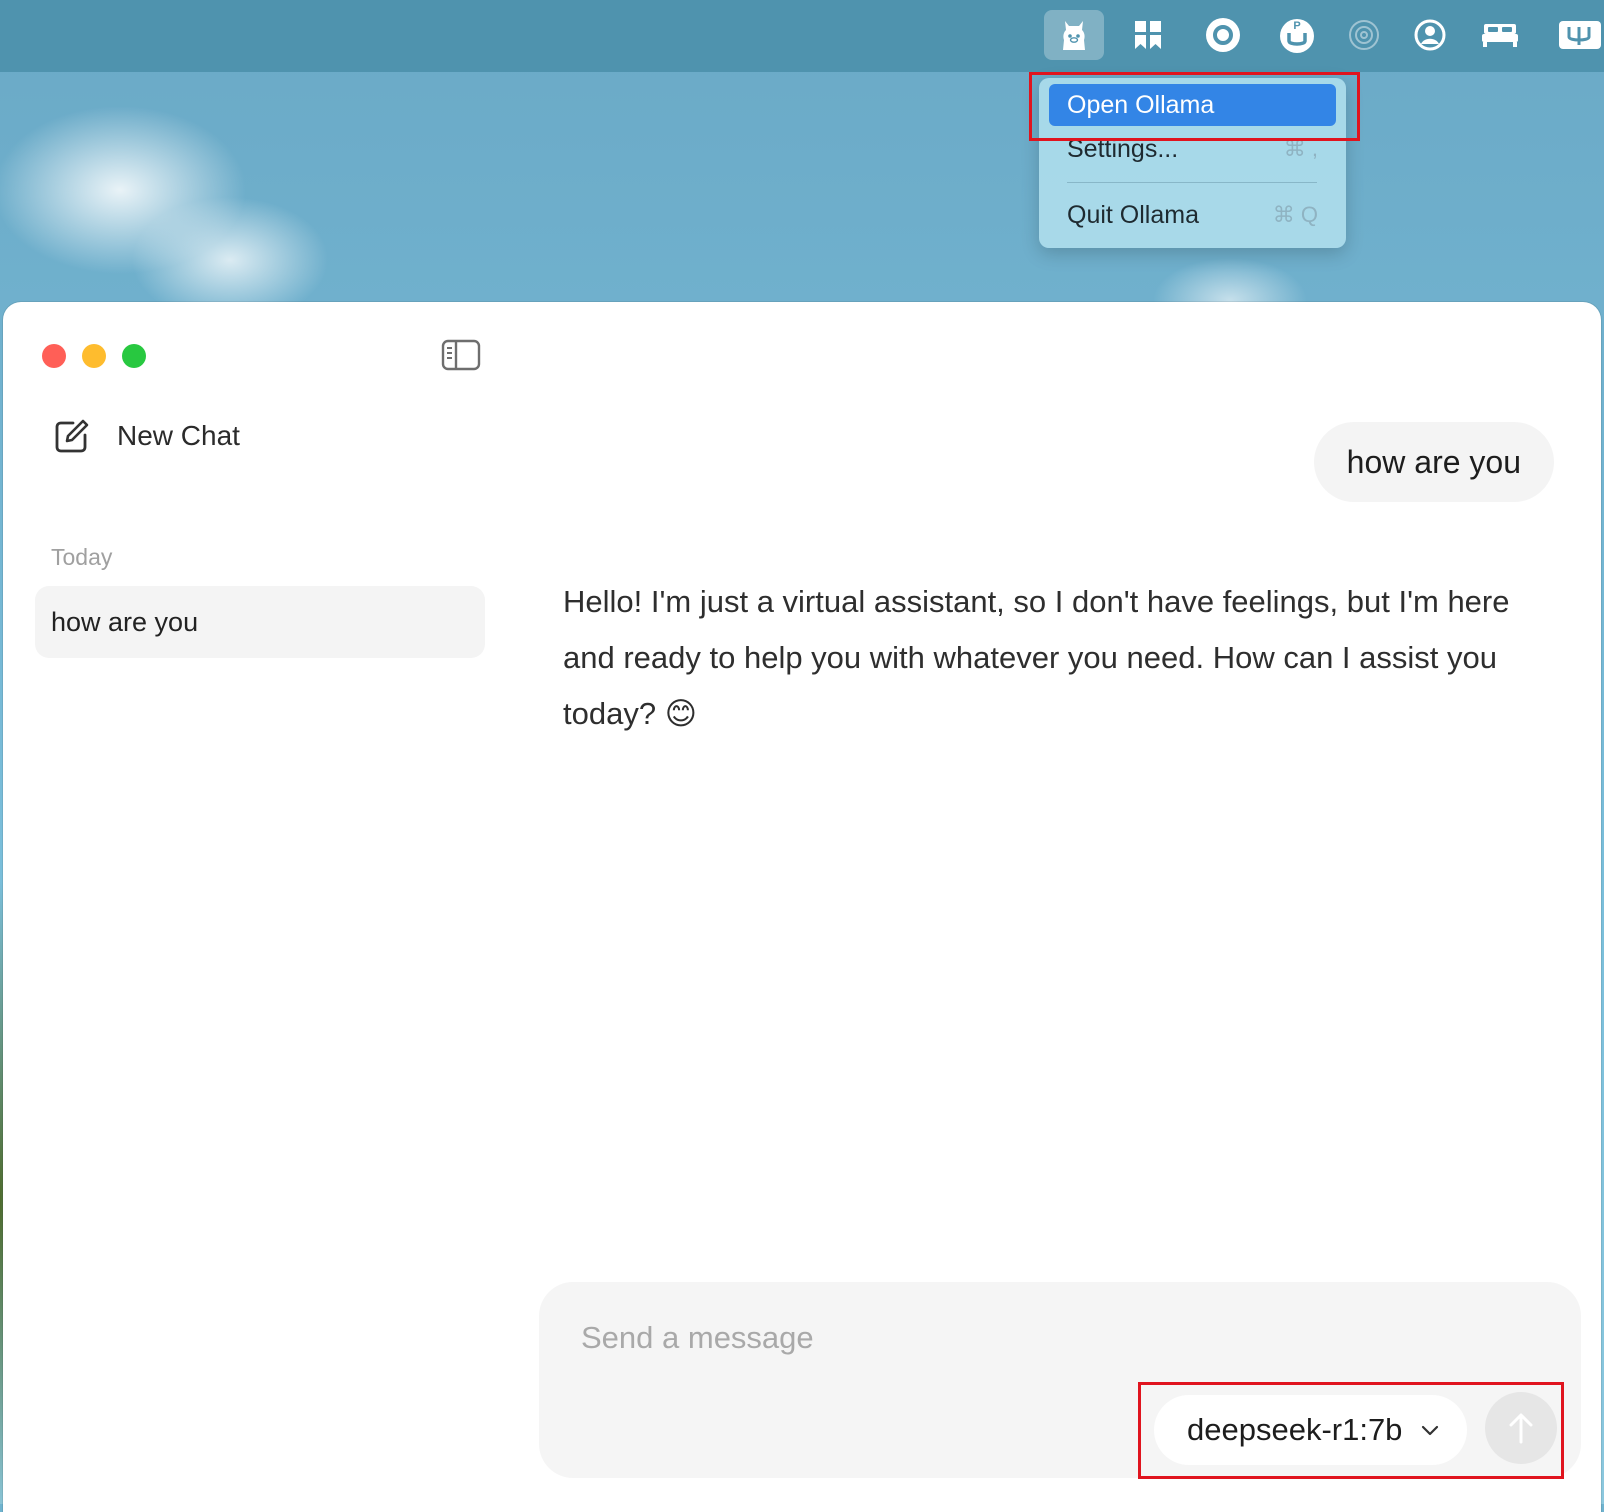  What do you see at coordinates (1192, 182) in the screenshot?
I see `menu-separator` at bounding box center [1192, 182].